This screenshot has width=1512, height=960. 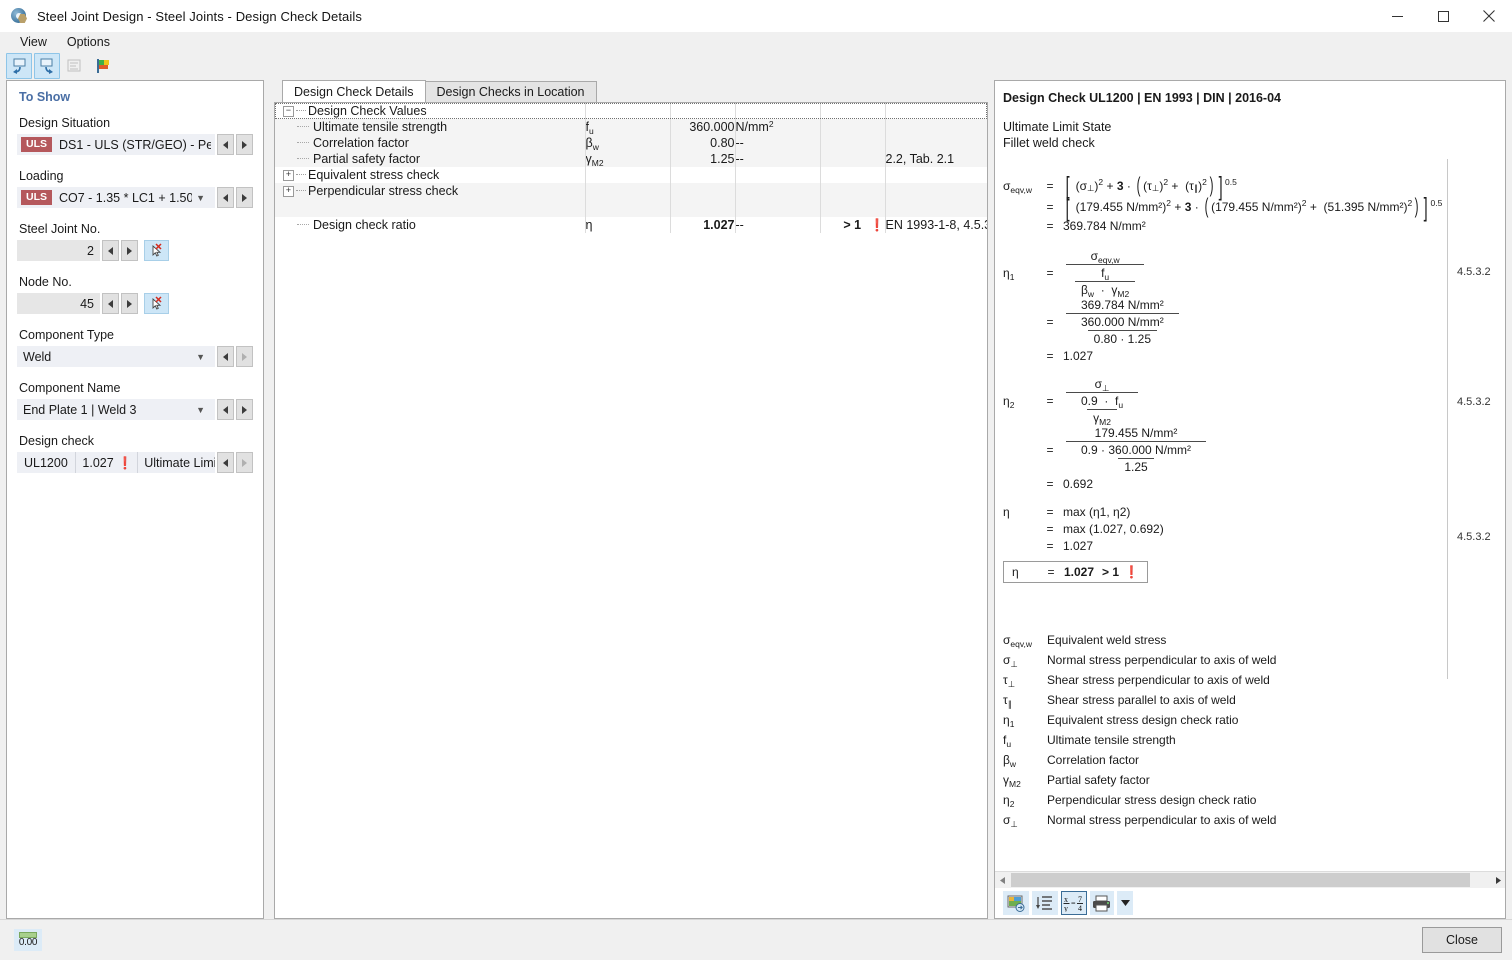 I want to click on eta-box-value: 1.027, so click(x=1079, y=572).